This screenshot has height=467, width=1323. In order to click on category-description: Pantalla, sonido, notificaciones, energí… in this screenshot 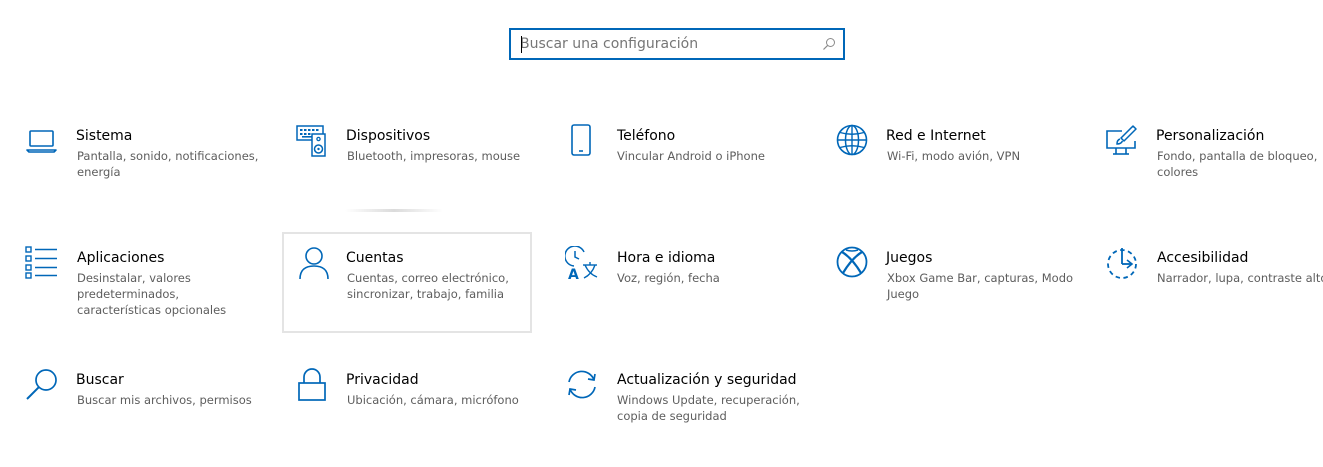, I will do `click(168, 164)`.